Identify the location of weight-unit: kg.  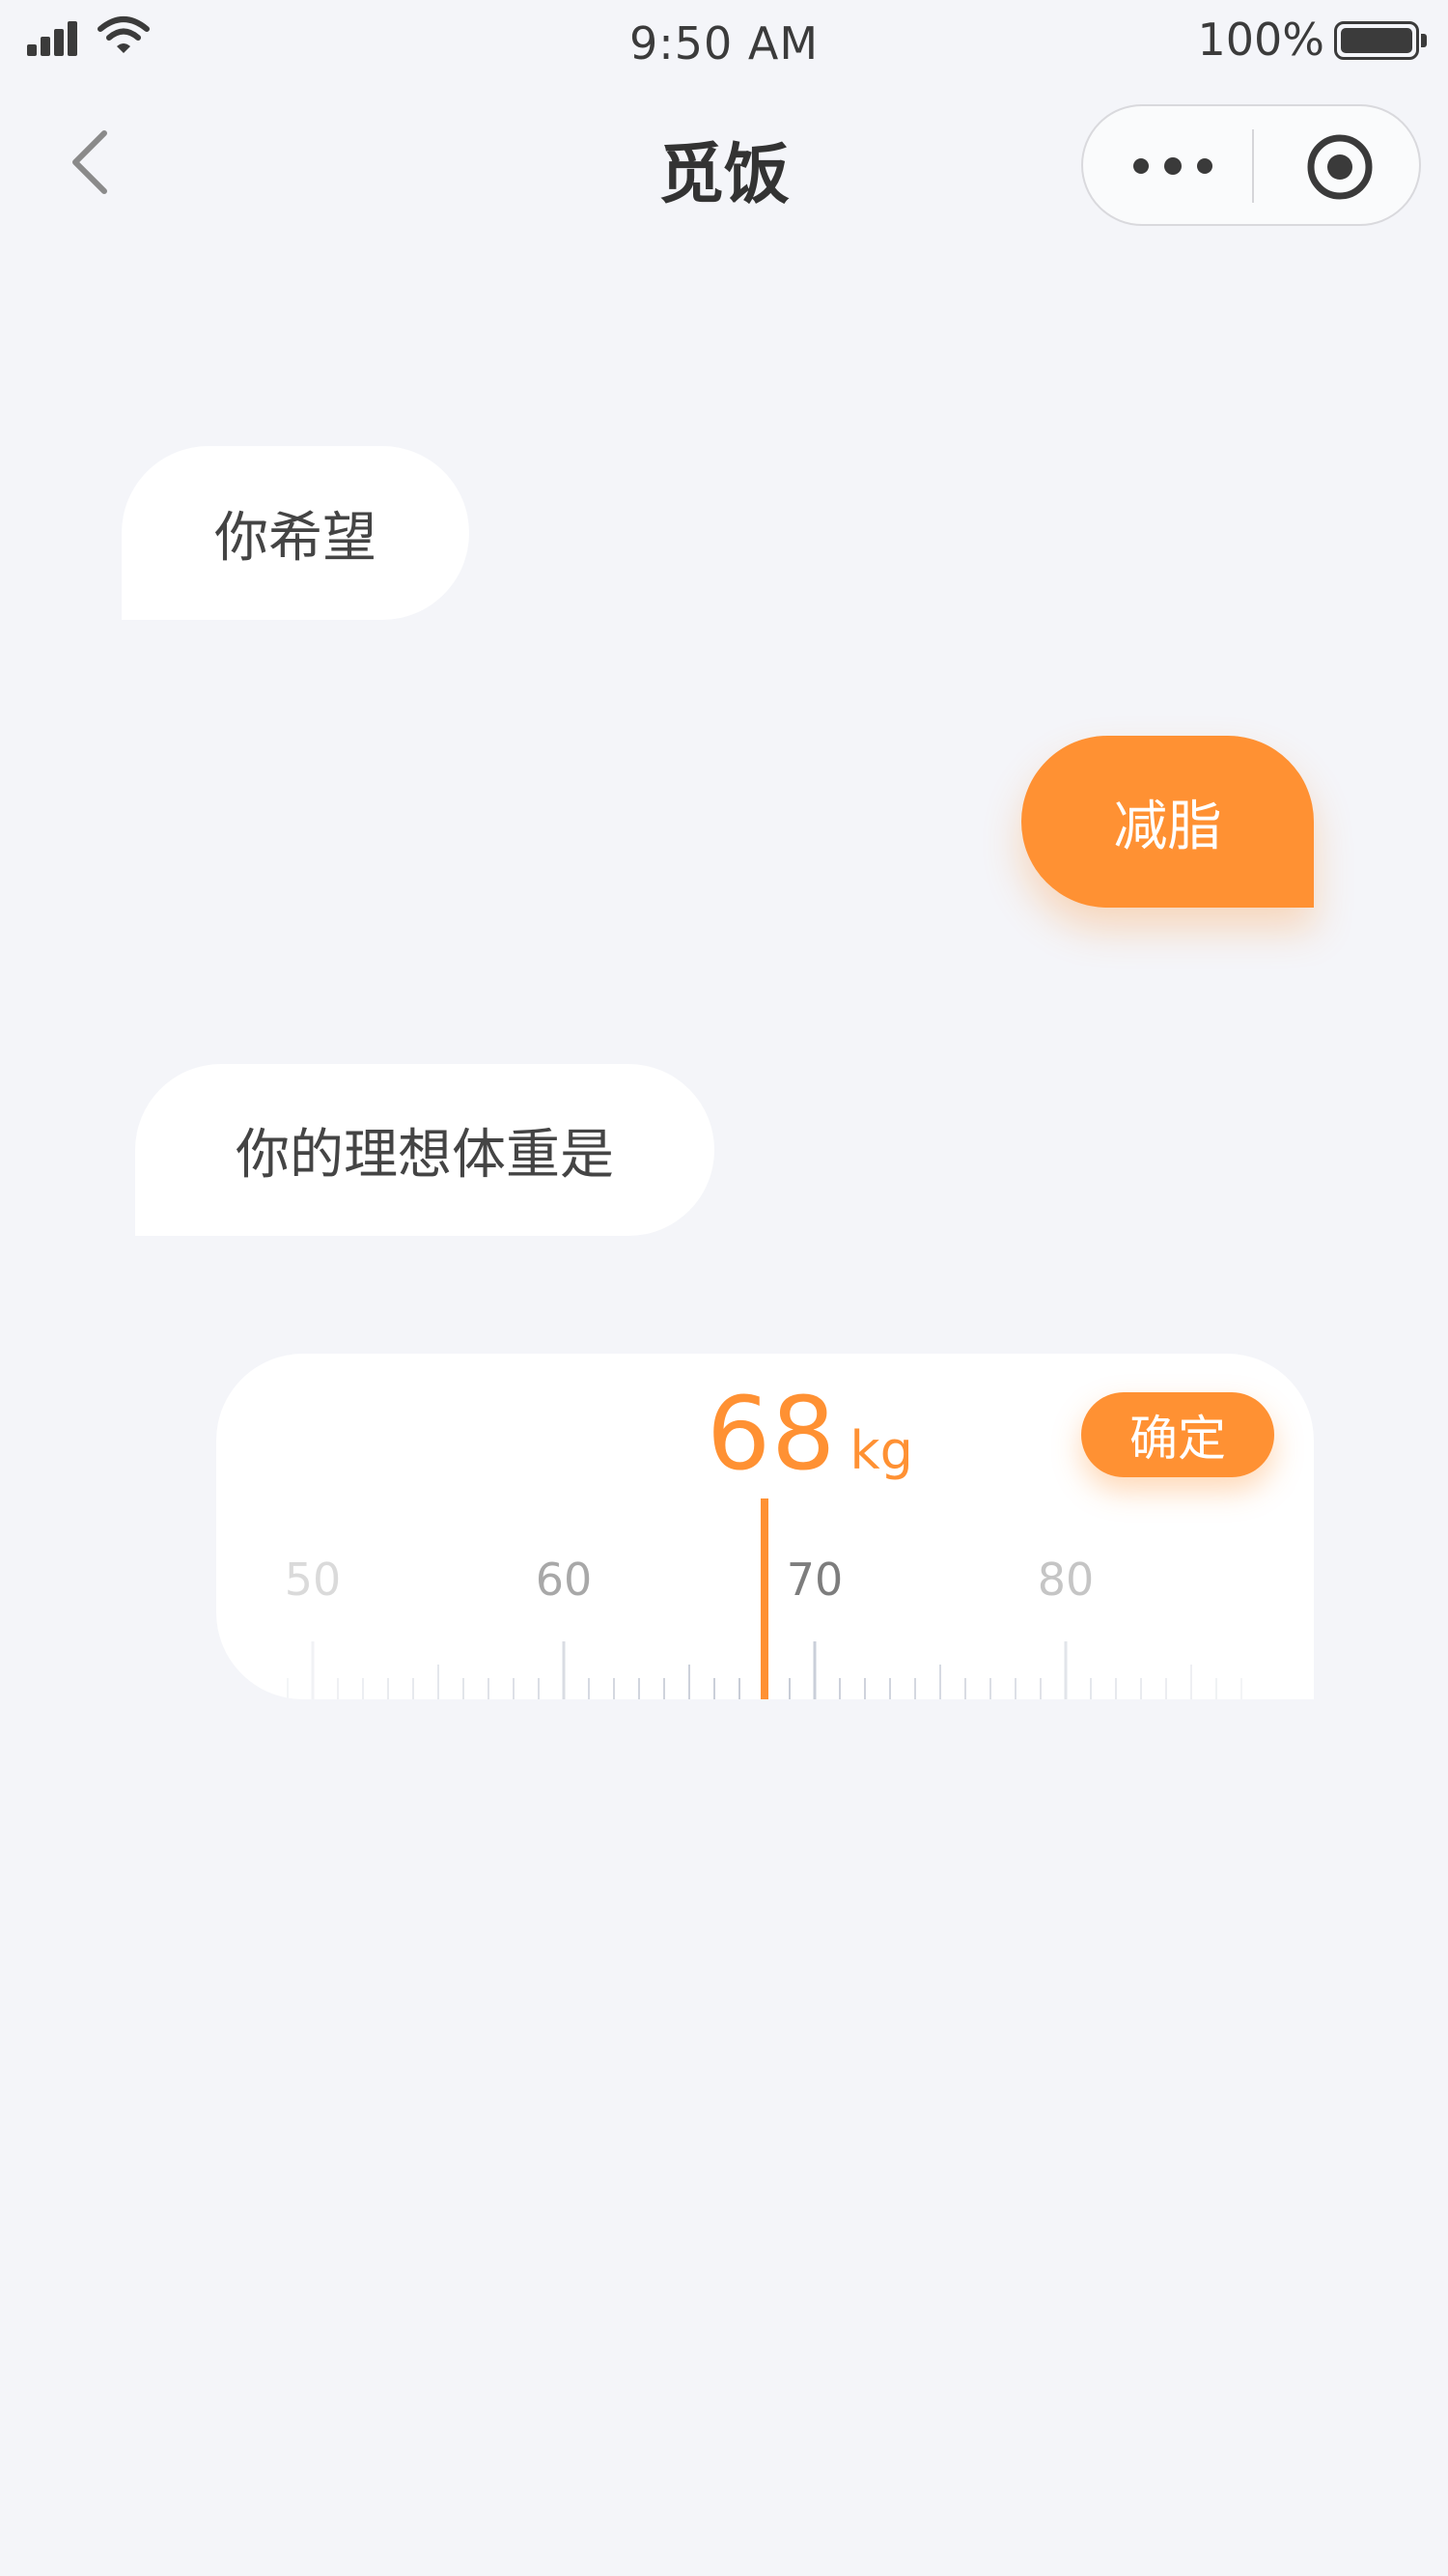
(881, 1451).